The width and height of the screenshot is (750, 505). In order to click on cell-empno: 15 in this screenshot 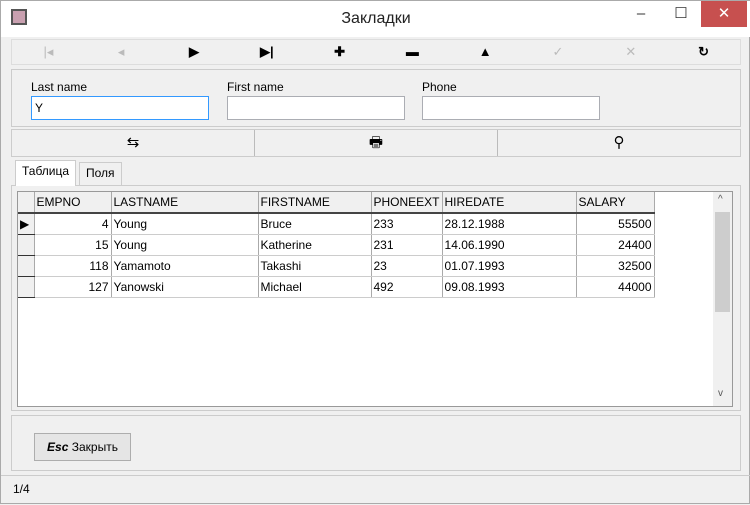, I will do `click(73, 245)`.